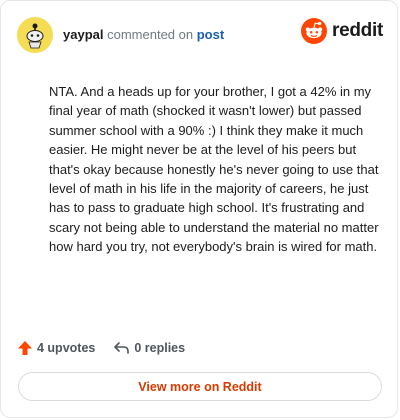  I want to click on replies-count: 0 replies, so click(149, 348).